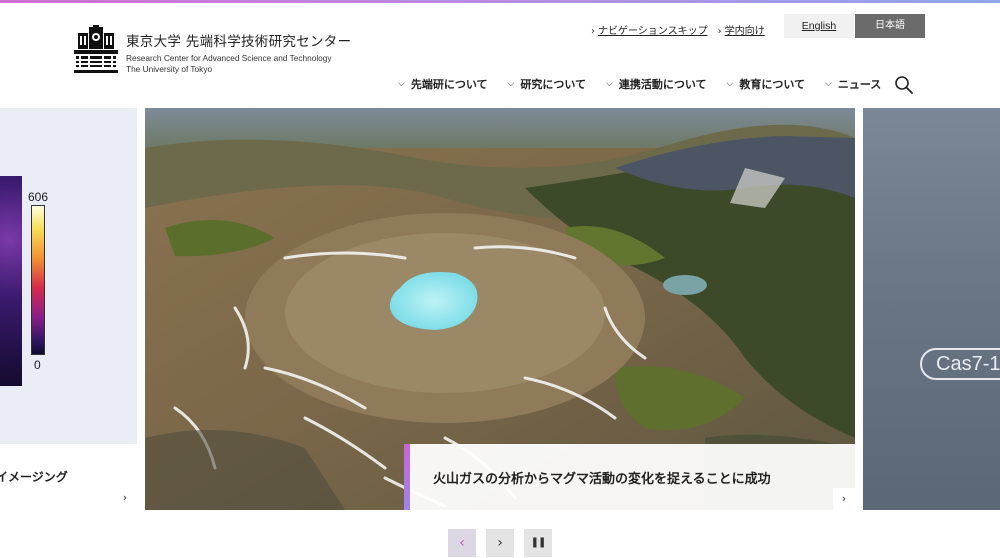  Describe the element at coordinates (656, 84) in the screenshot. I see `nav-collaboration: ⌵ 連携活動について` at that location.